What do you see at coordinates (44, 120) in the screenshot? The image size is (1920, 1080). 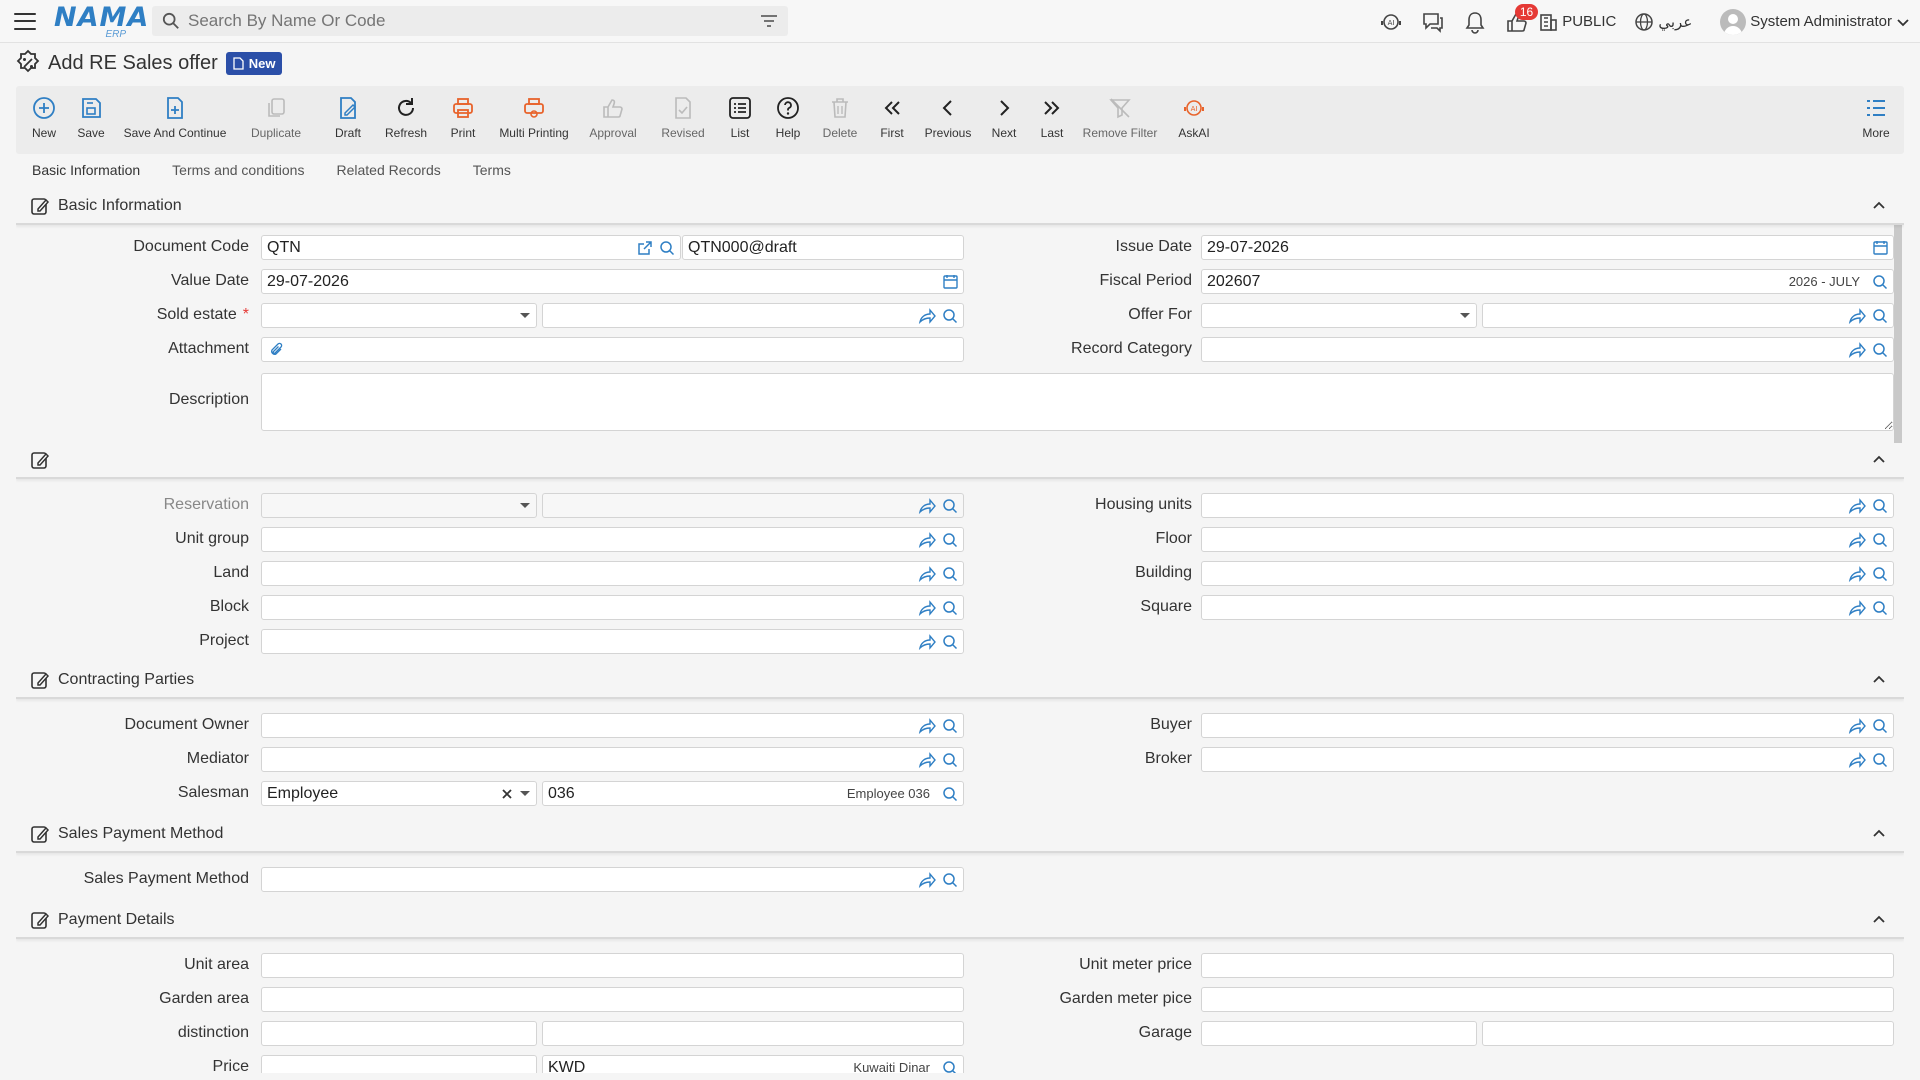 I see `new-button: New` at bounding box center [44, 120].